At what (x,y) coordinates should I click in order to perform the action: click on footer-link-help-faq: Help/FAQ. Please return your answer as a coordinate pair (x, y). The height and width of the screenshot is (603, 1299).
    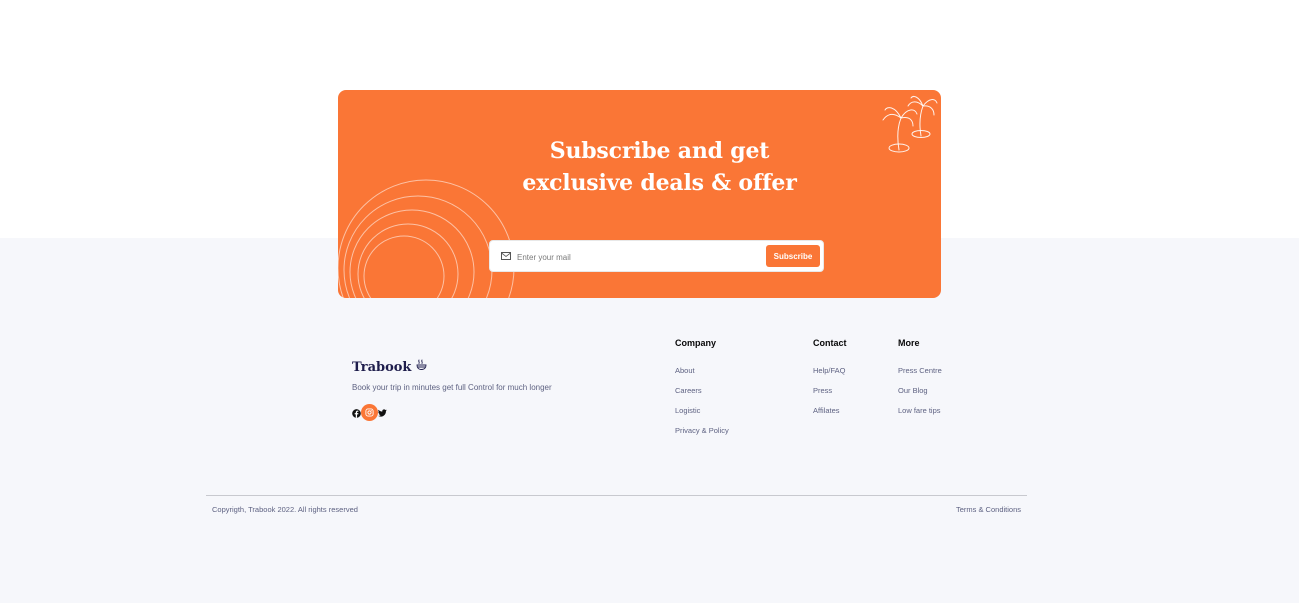
    Looking at the image, I should click on (830, 375).